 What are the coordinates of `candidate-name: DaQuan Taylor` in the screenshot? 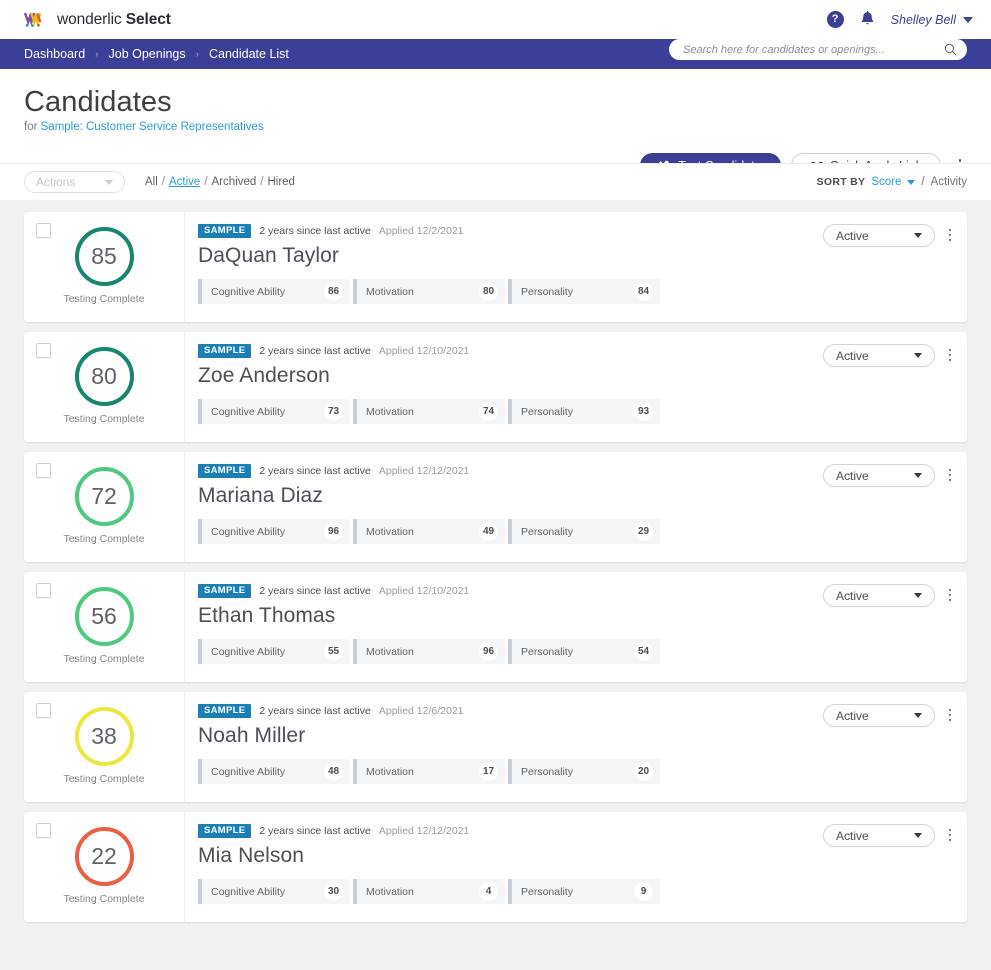 It's located at (487, 256).